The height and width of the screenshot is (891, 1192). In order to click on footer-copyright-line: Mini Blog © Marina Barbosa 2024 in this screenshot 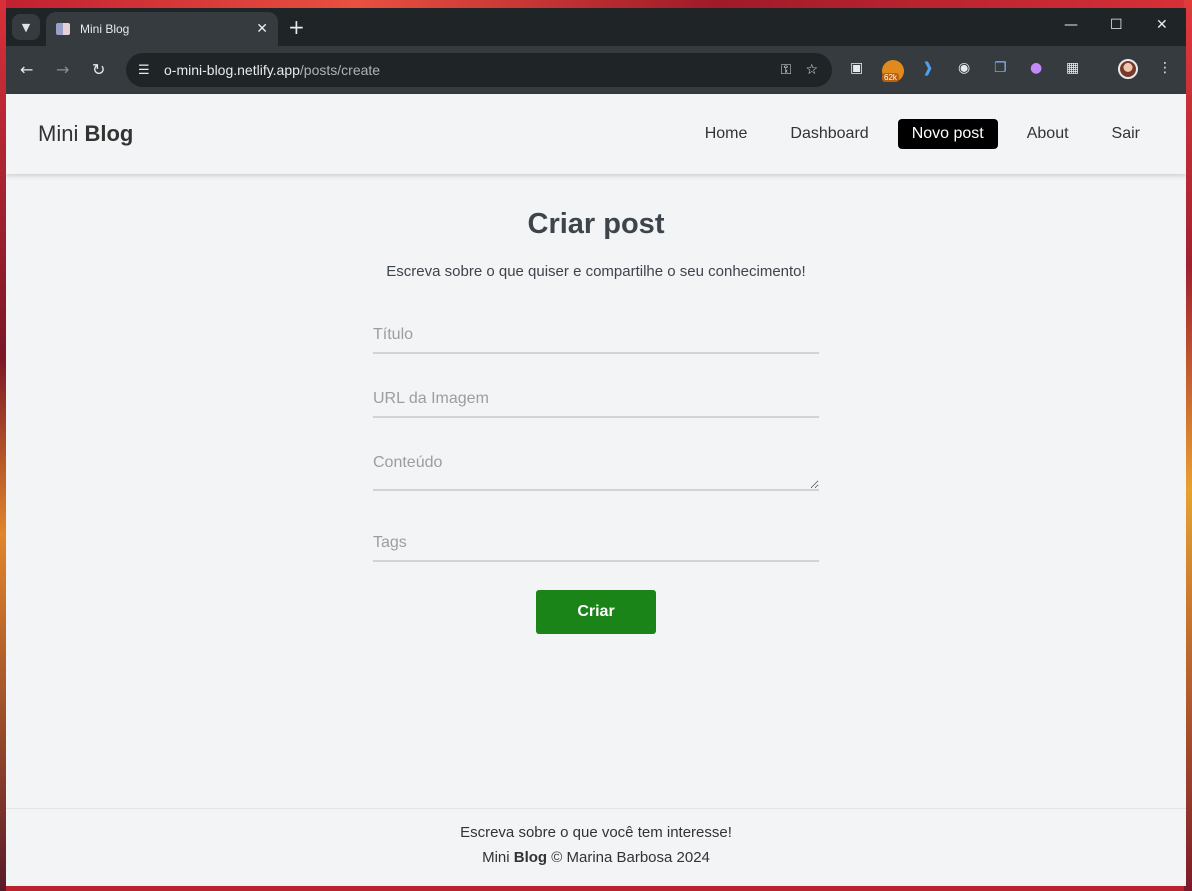, I will do `click(596, 857)`.